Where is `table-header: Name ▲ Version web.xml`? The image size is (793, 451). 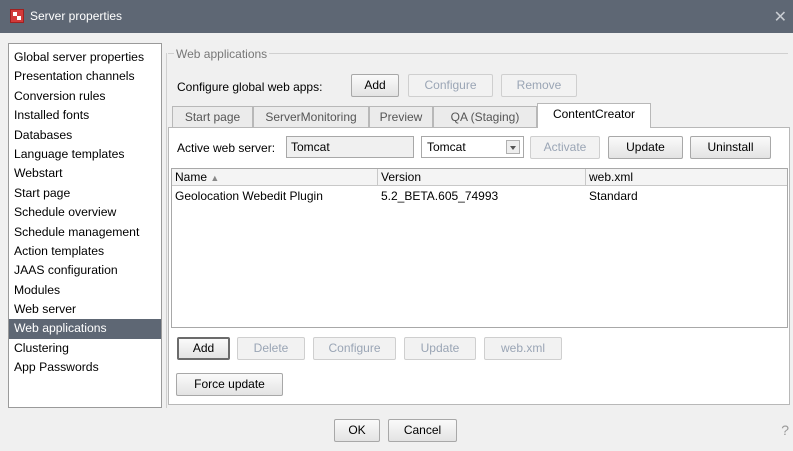
table-header: Name ▲ Version web.xml is located at coordinates (479, 177).